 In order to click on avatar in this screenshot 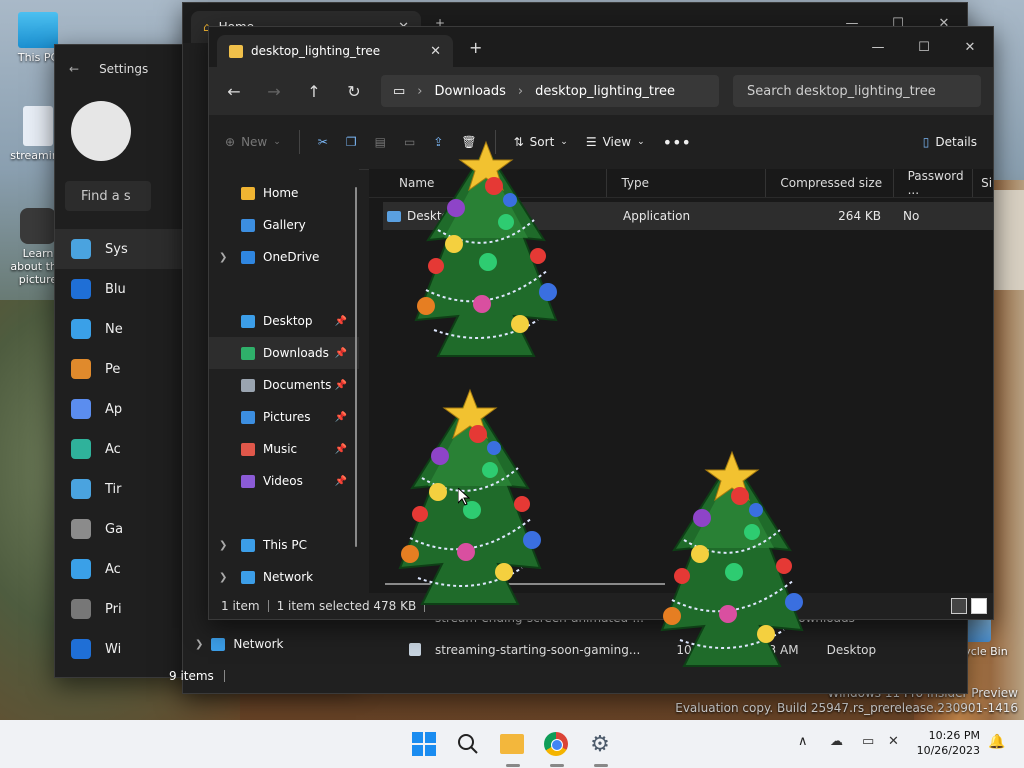, I will do `click(101, 131)`.